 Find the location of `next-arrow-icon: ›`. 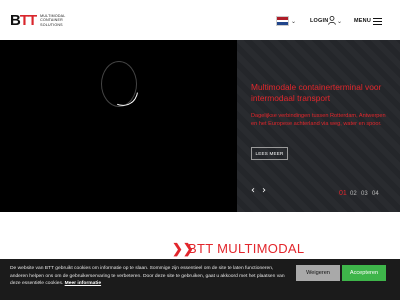

next-arrow-icon: › is located at coordinates (264, 191).